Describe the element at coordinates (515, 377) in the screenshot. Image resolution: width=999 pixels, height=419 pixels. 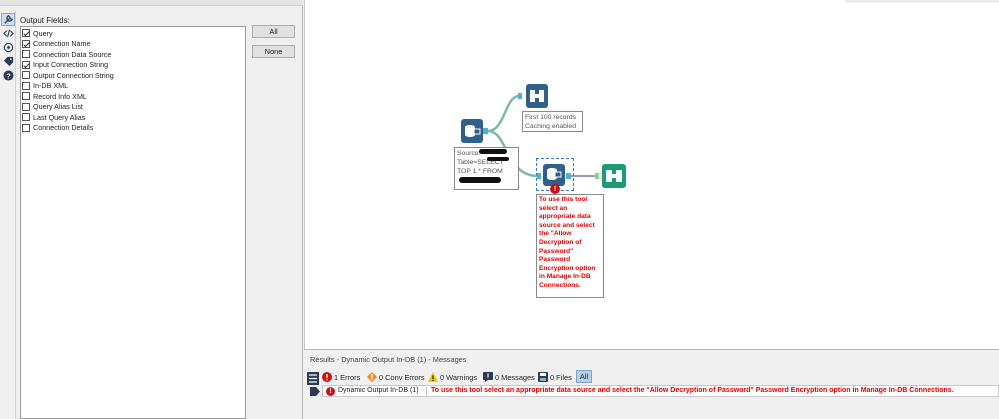
I see `messages-count: 0 Messages` at that location.